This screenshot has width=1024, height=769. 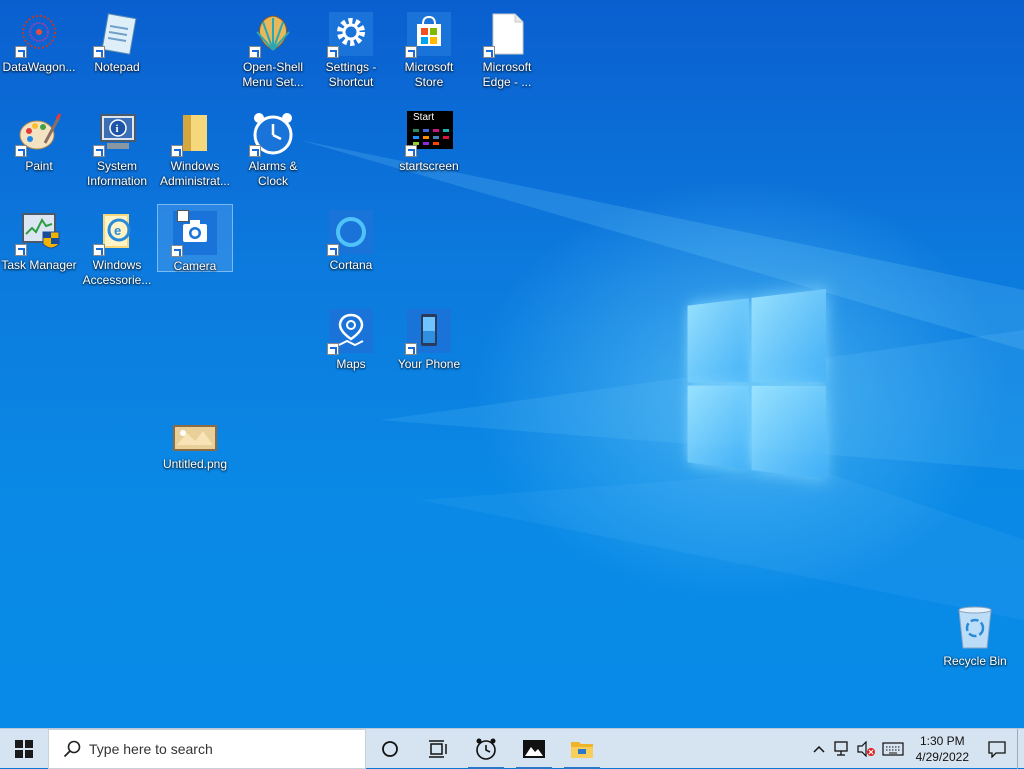 What do you see at coordinates (195, 233) in the screenshot?
I see `camera-icon` at bounding box center [195, 233].